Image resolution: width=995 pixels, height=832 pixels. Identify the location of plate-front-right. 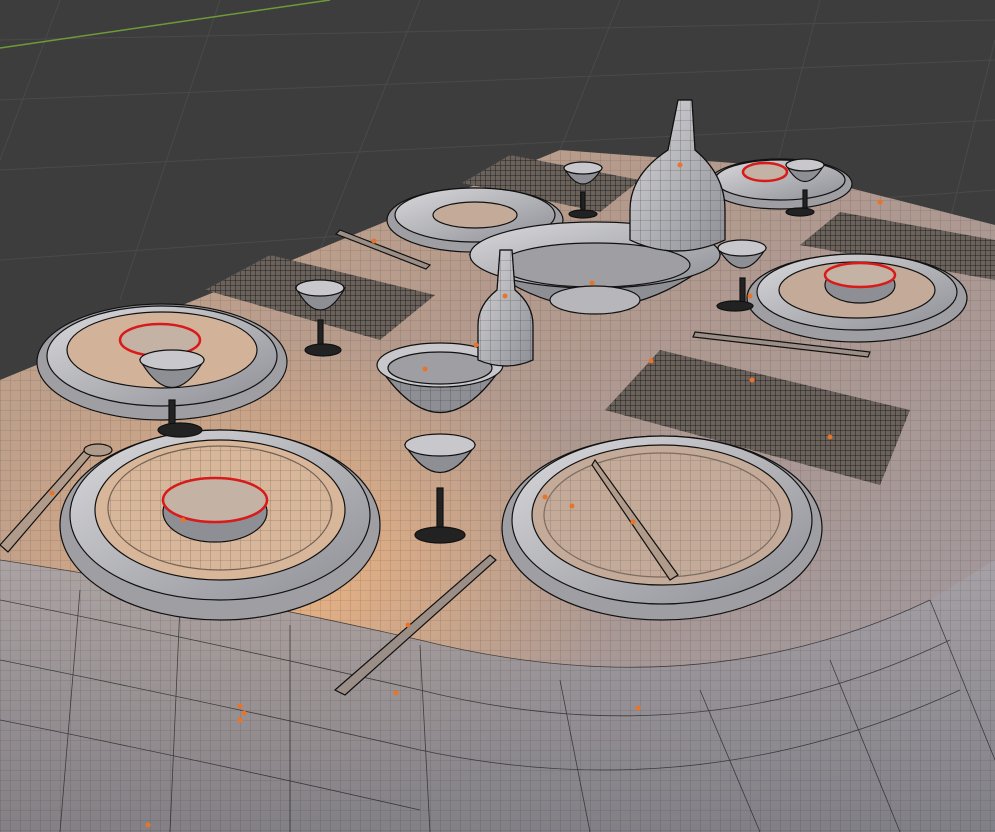
(662, 528).